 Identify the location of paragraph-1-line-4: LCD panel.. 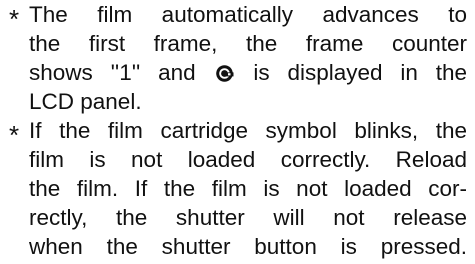
(85, 101).